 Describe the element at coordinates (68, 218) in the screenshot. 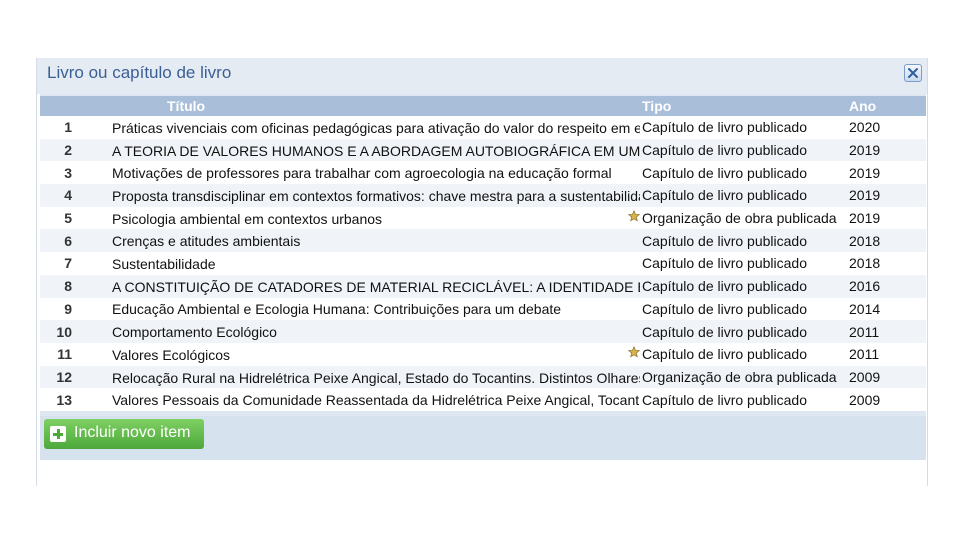

I see `row-number: 5` at that location.